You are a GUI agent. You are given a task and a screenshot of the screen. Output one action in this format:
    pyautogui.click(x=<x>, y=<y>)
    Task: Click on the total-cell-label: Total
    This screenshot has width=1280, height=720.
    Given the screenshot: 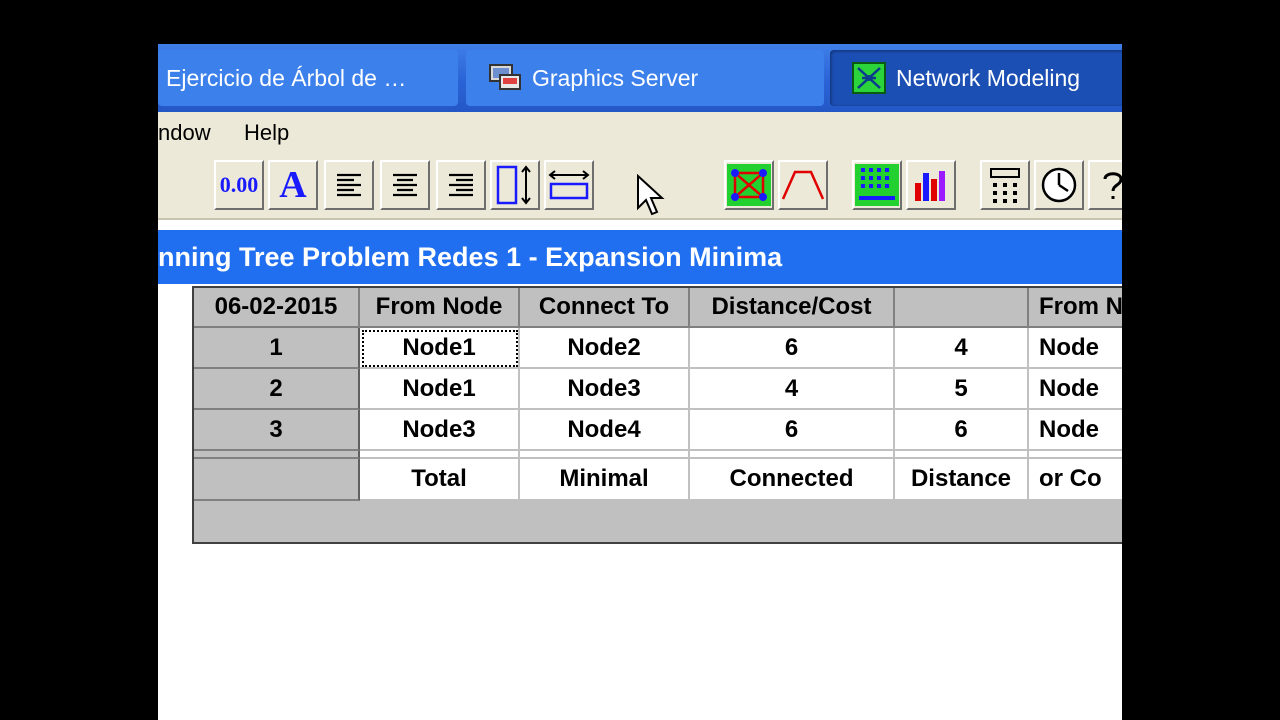 What is the action you would take?
    pyautogui.click(x=440, y=480)
    